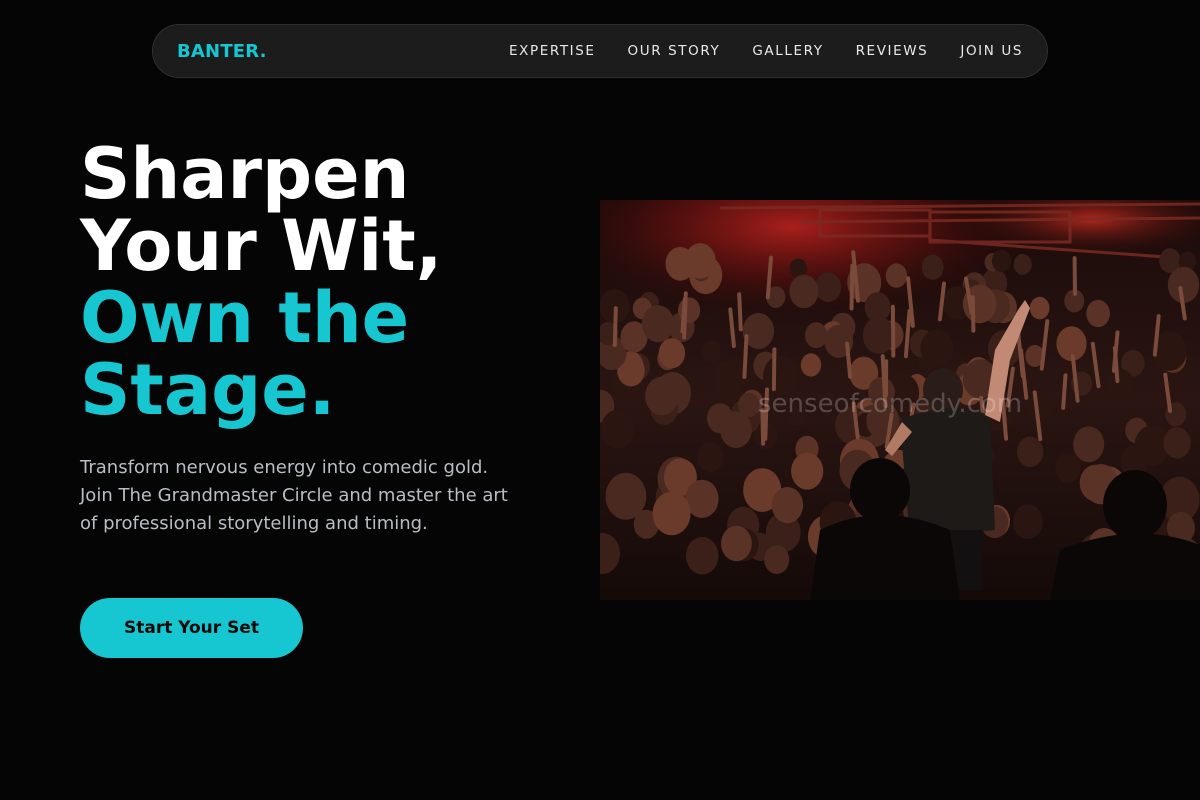  I want to click on headline-line-1: Sharpen, so click(245, 174).